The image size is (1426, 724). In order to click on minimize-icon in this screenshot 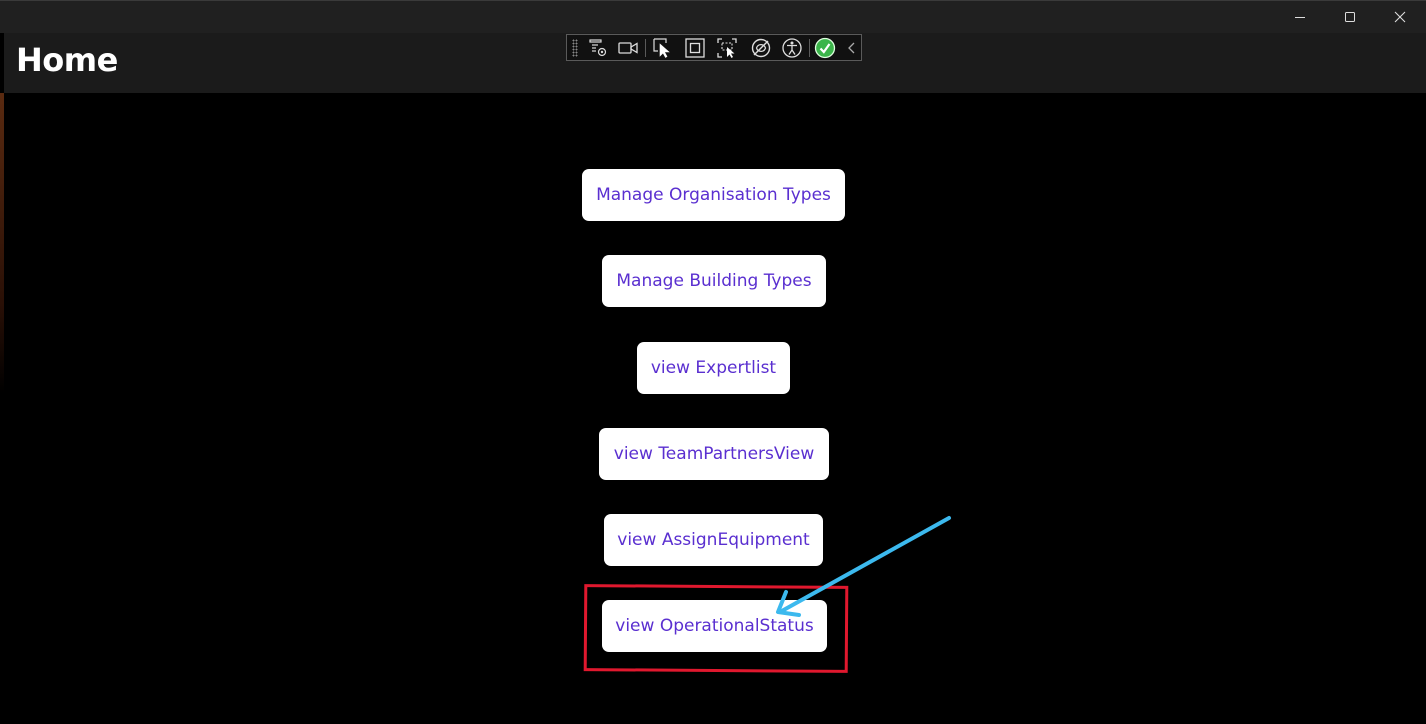, I will do `click(1300, 17)`.